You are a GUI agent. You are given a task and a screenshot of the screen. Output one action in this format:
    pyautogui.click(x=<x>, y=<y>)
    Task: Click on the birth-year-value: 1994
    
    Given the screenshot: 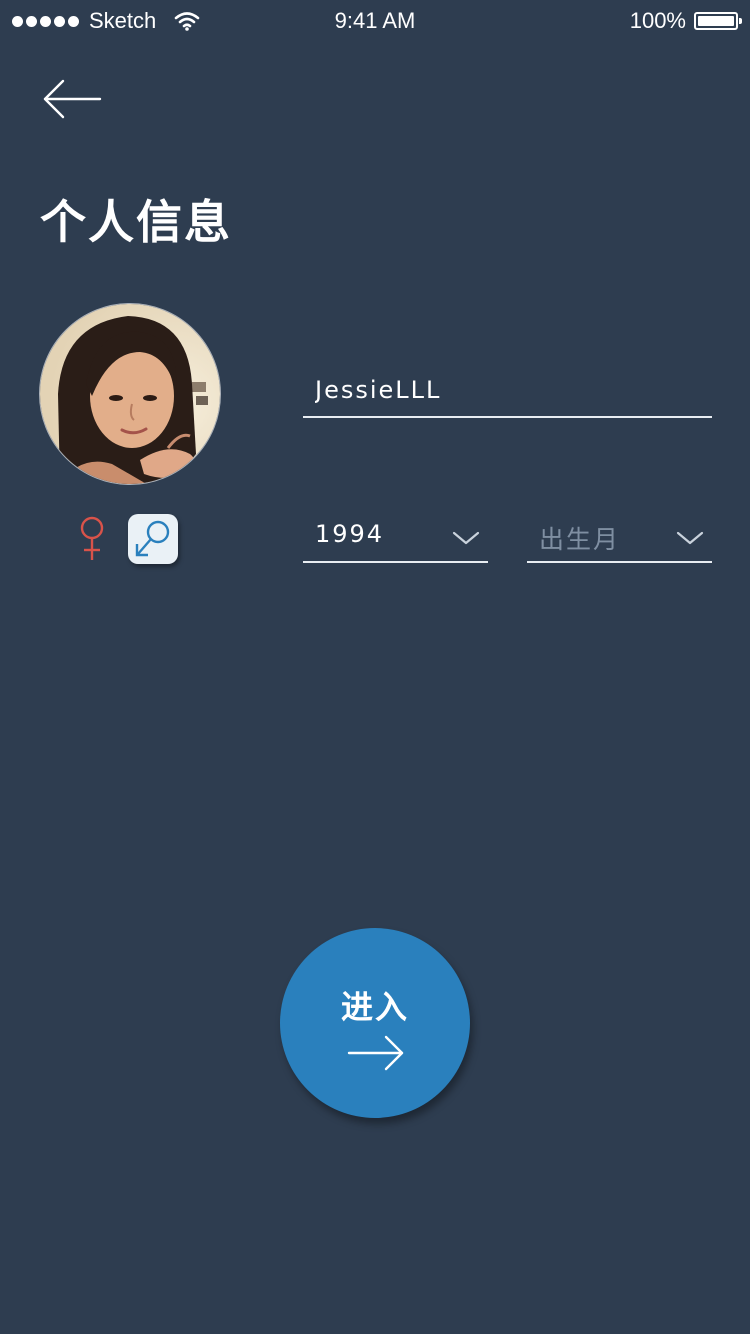 What is the action you would take?
    pyautogui.click(x=350, y=534)
    